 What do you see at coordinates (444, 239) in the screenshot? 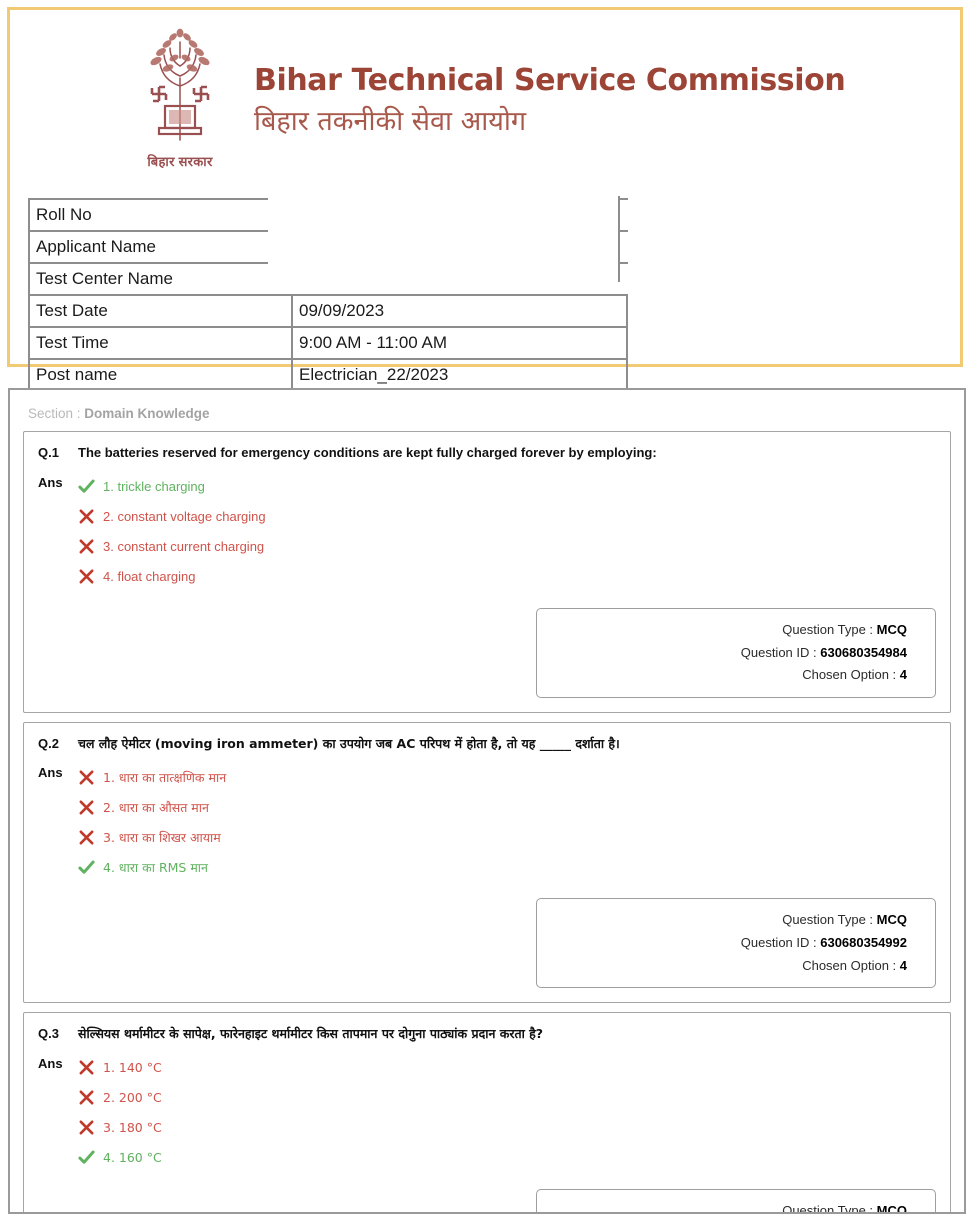
I see `redaction-overlay` at bounding box center [444, 239].